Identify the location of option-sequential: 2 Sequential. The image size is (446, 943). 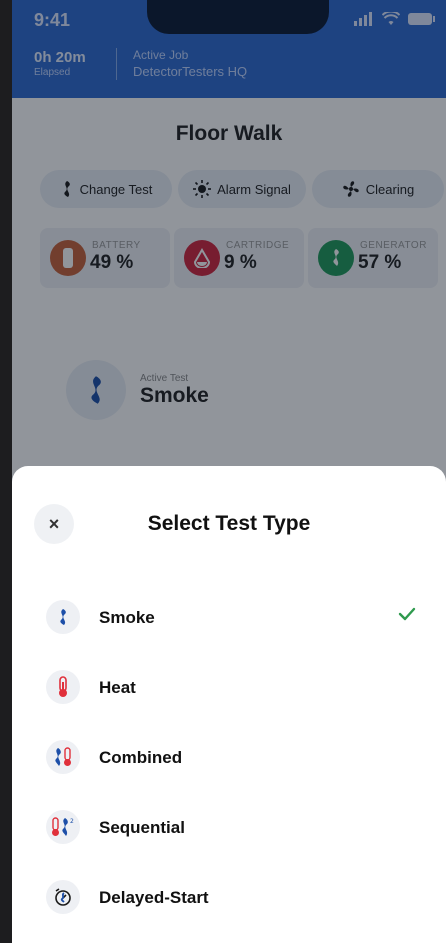
(229, 827).